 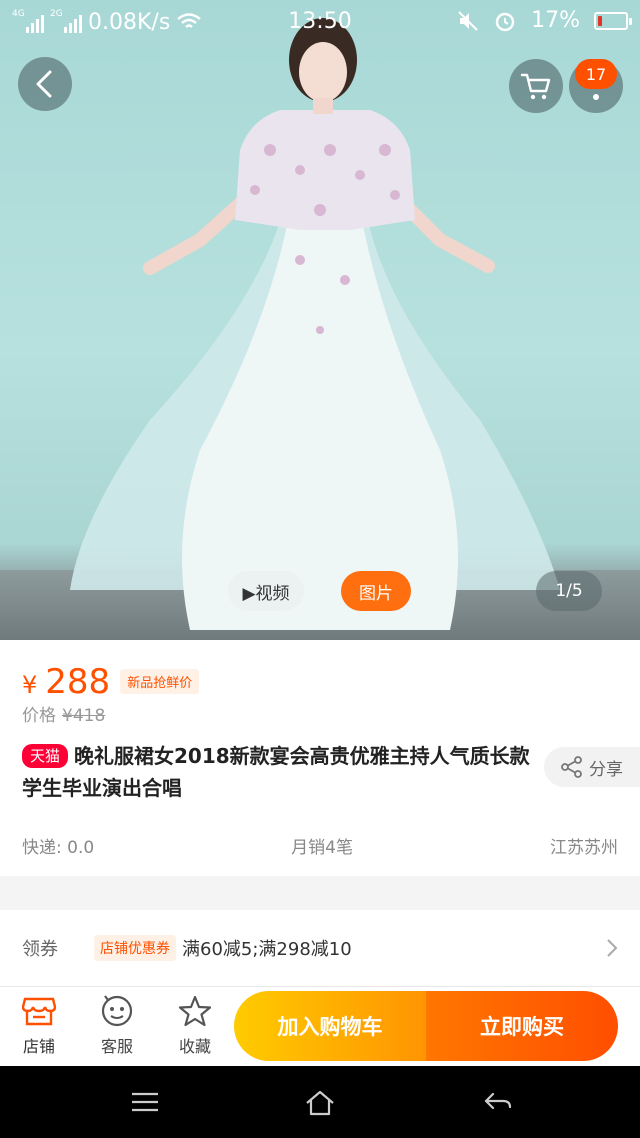 What do you see at coordinates (266, 591) in the screenshot?
I see `video-tab: ▶视频` at bounding box center [266, 591].